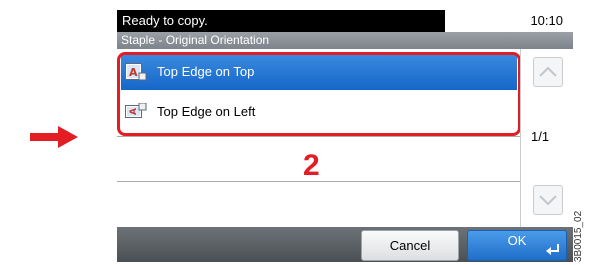 This screenshot has width=596, height=265. I want to click on scroll-up-button, so click(548, 72).